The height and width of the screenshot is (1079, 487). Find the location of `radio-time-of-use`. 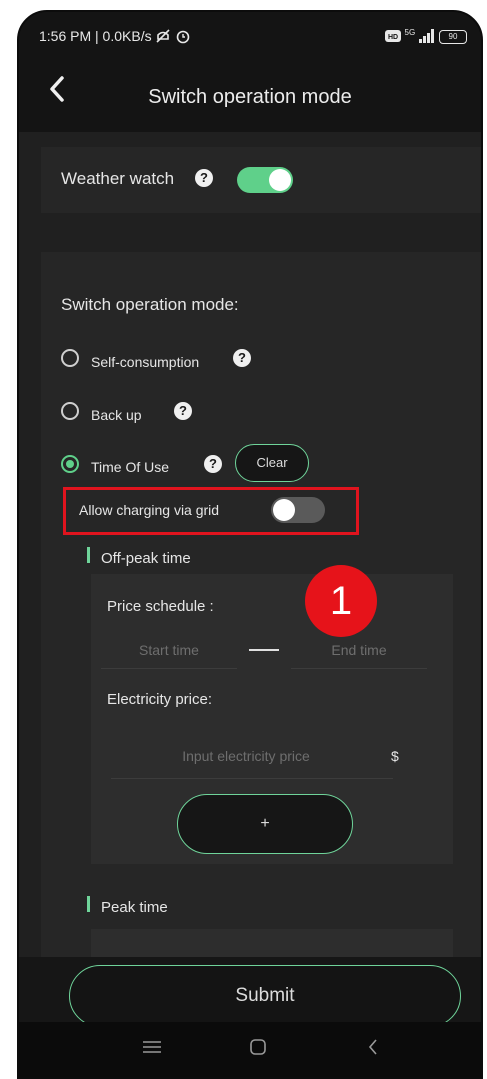

radio-time-of-use is located at coordinates (70, 464).